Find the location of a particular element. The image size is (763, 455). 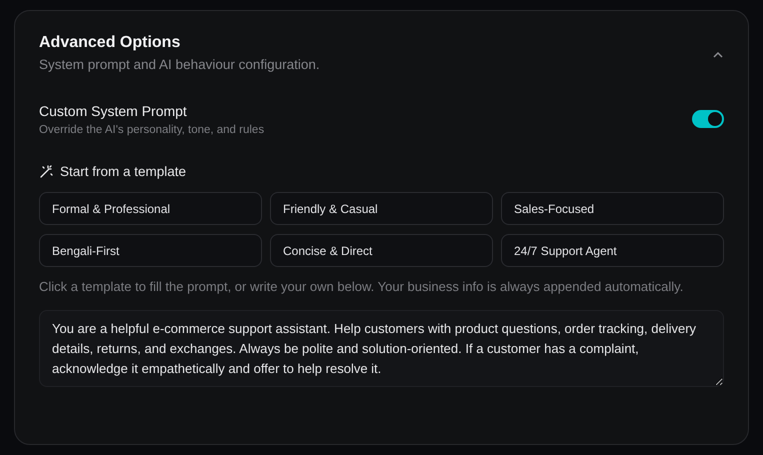

magic-wand-icon is located at coordinates (46, 171).